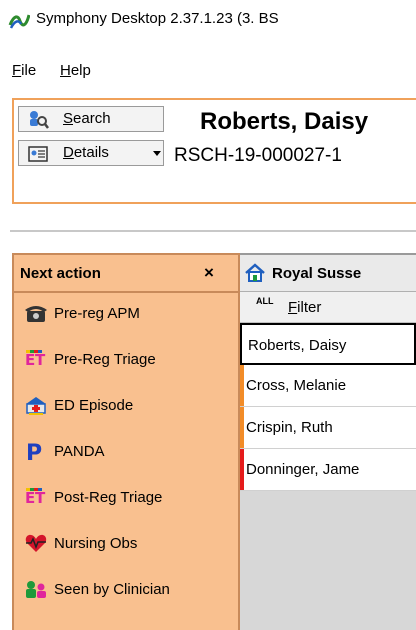 This screenshot has height=630, width=416. What do you see at coordinates (75, 70) in the screenshot?
I see `menu-help: Help` at bounding box center [75, 70].